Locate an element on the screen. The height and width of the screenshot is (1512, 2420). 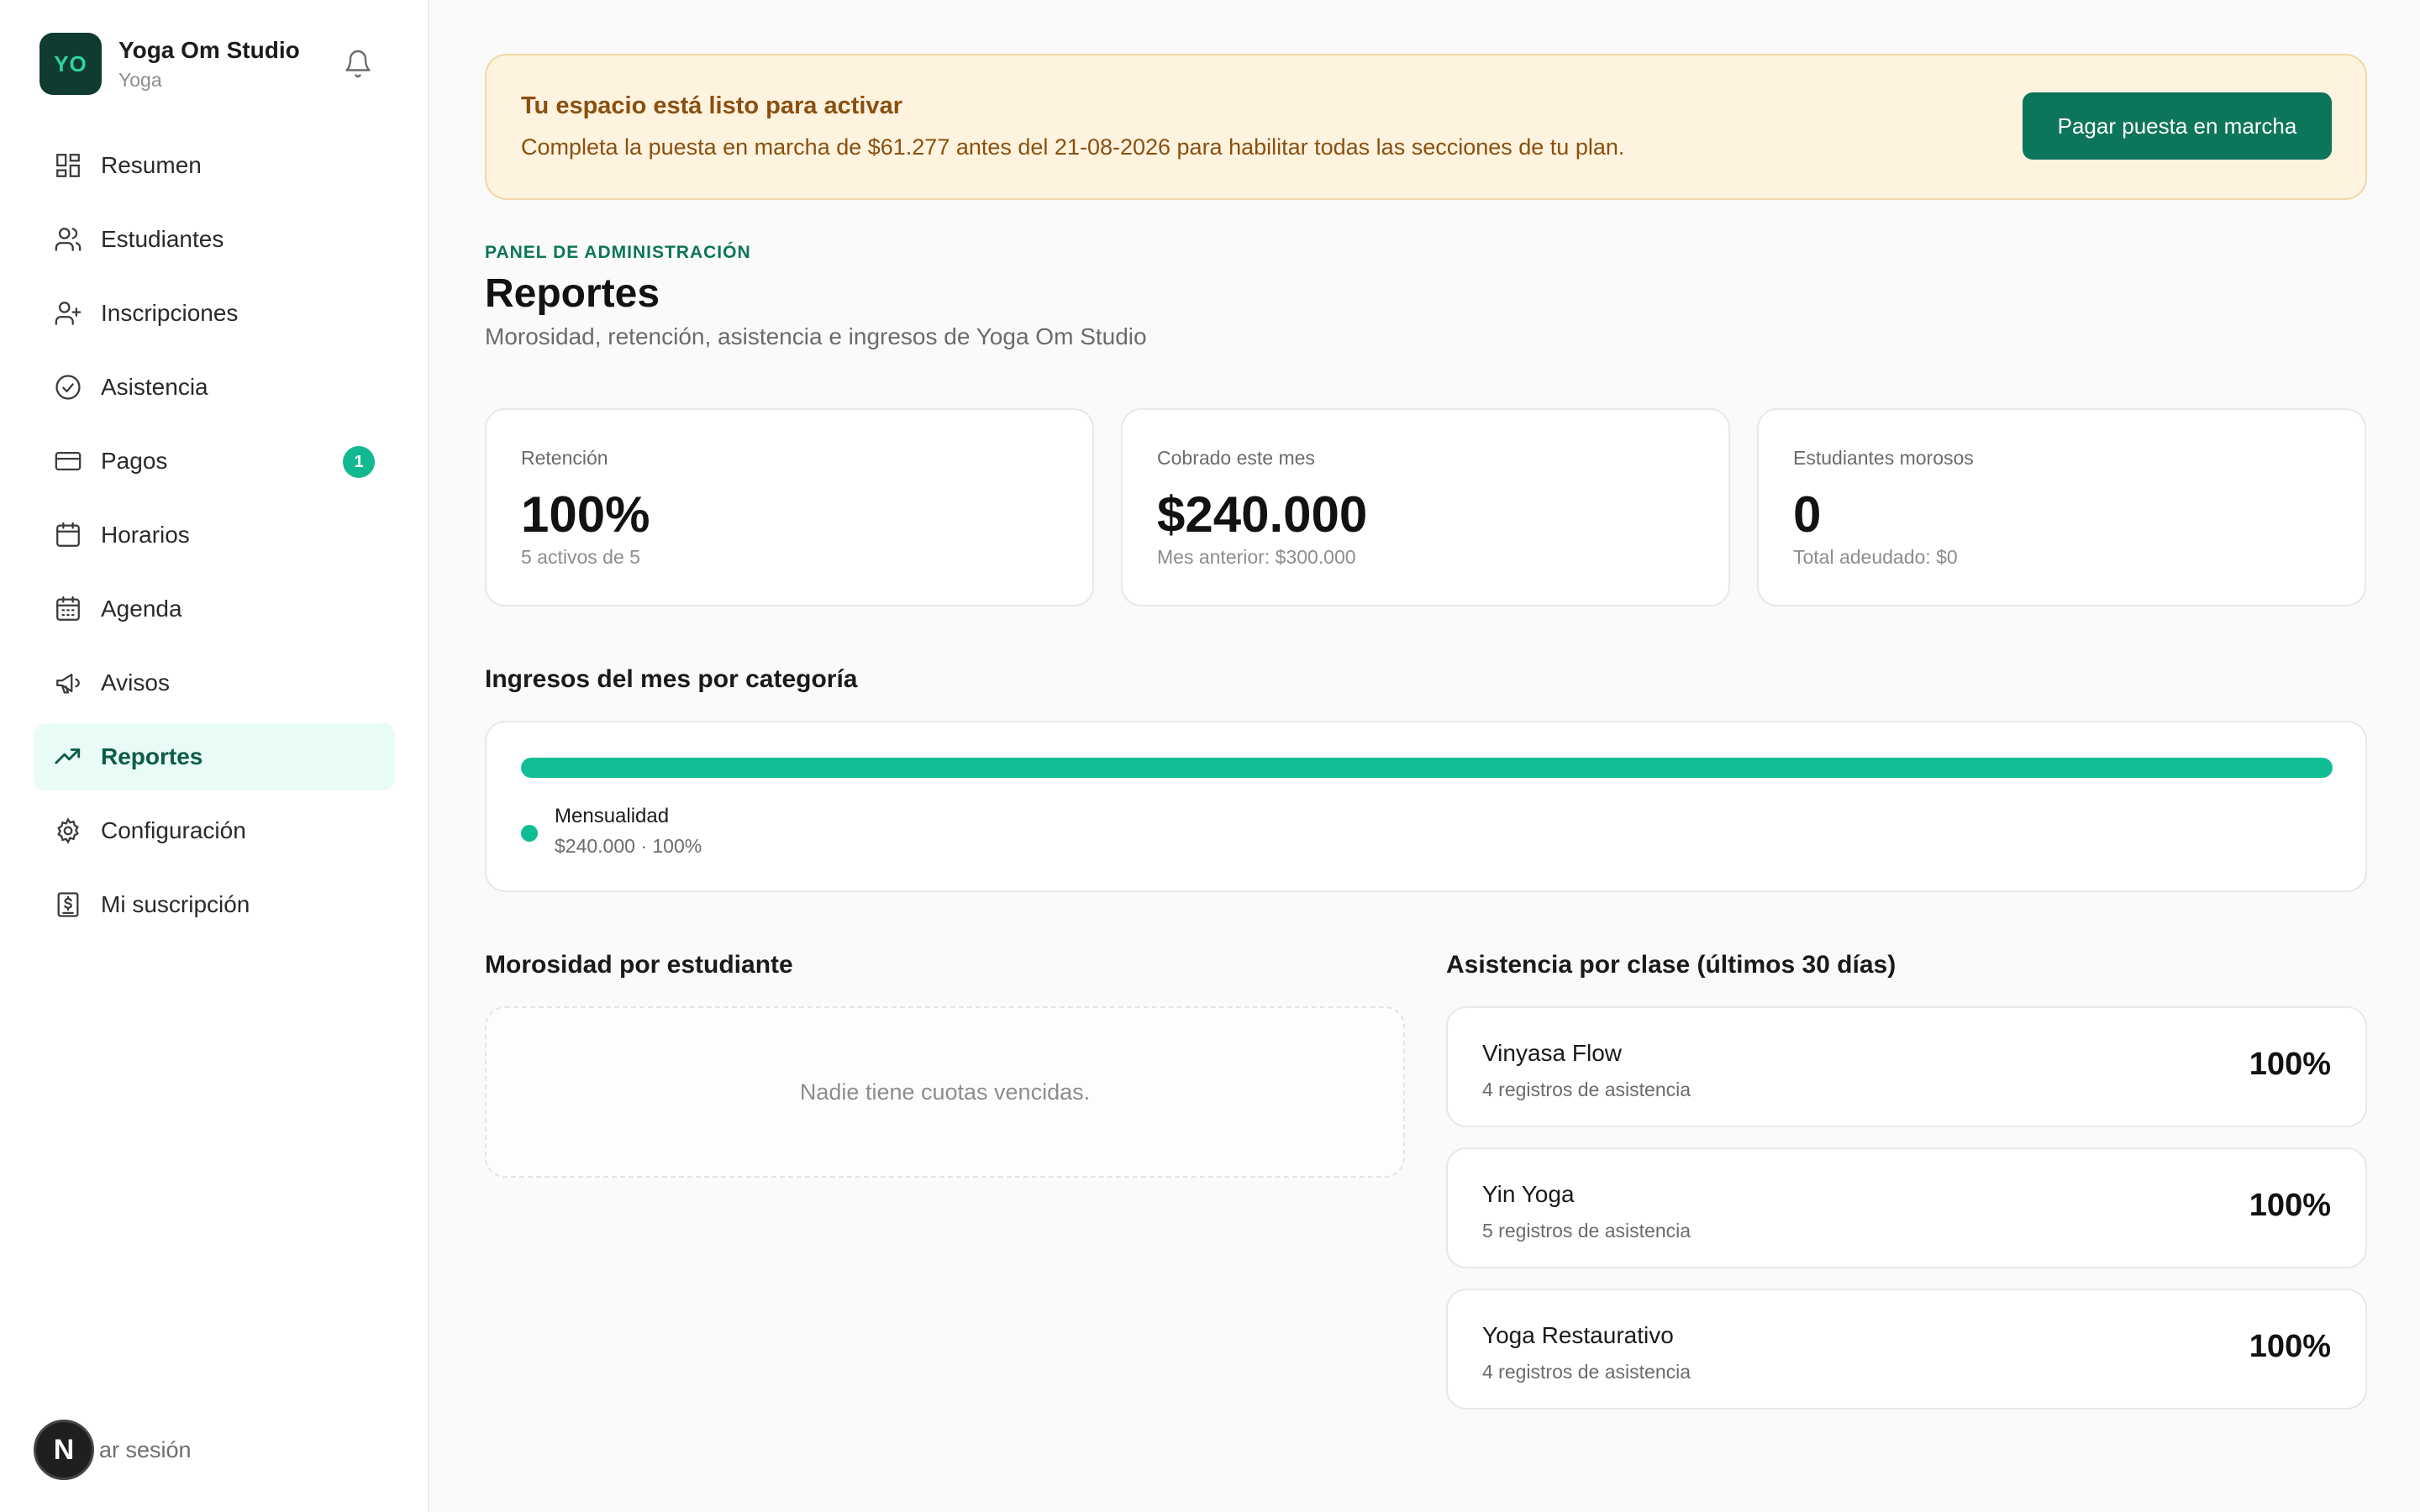
income-legend: Mensualidad $240.000 · 100% is located at coordinates (612, 831).